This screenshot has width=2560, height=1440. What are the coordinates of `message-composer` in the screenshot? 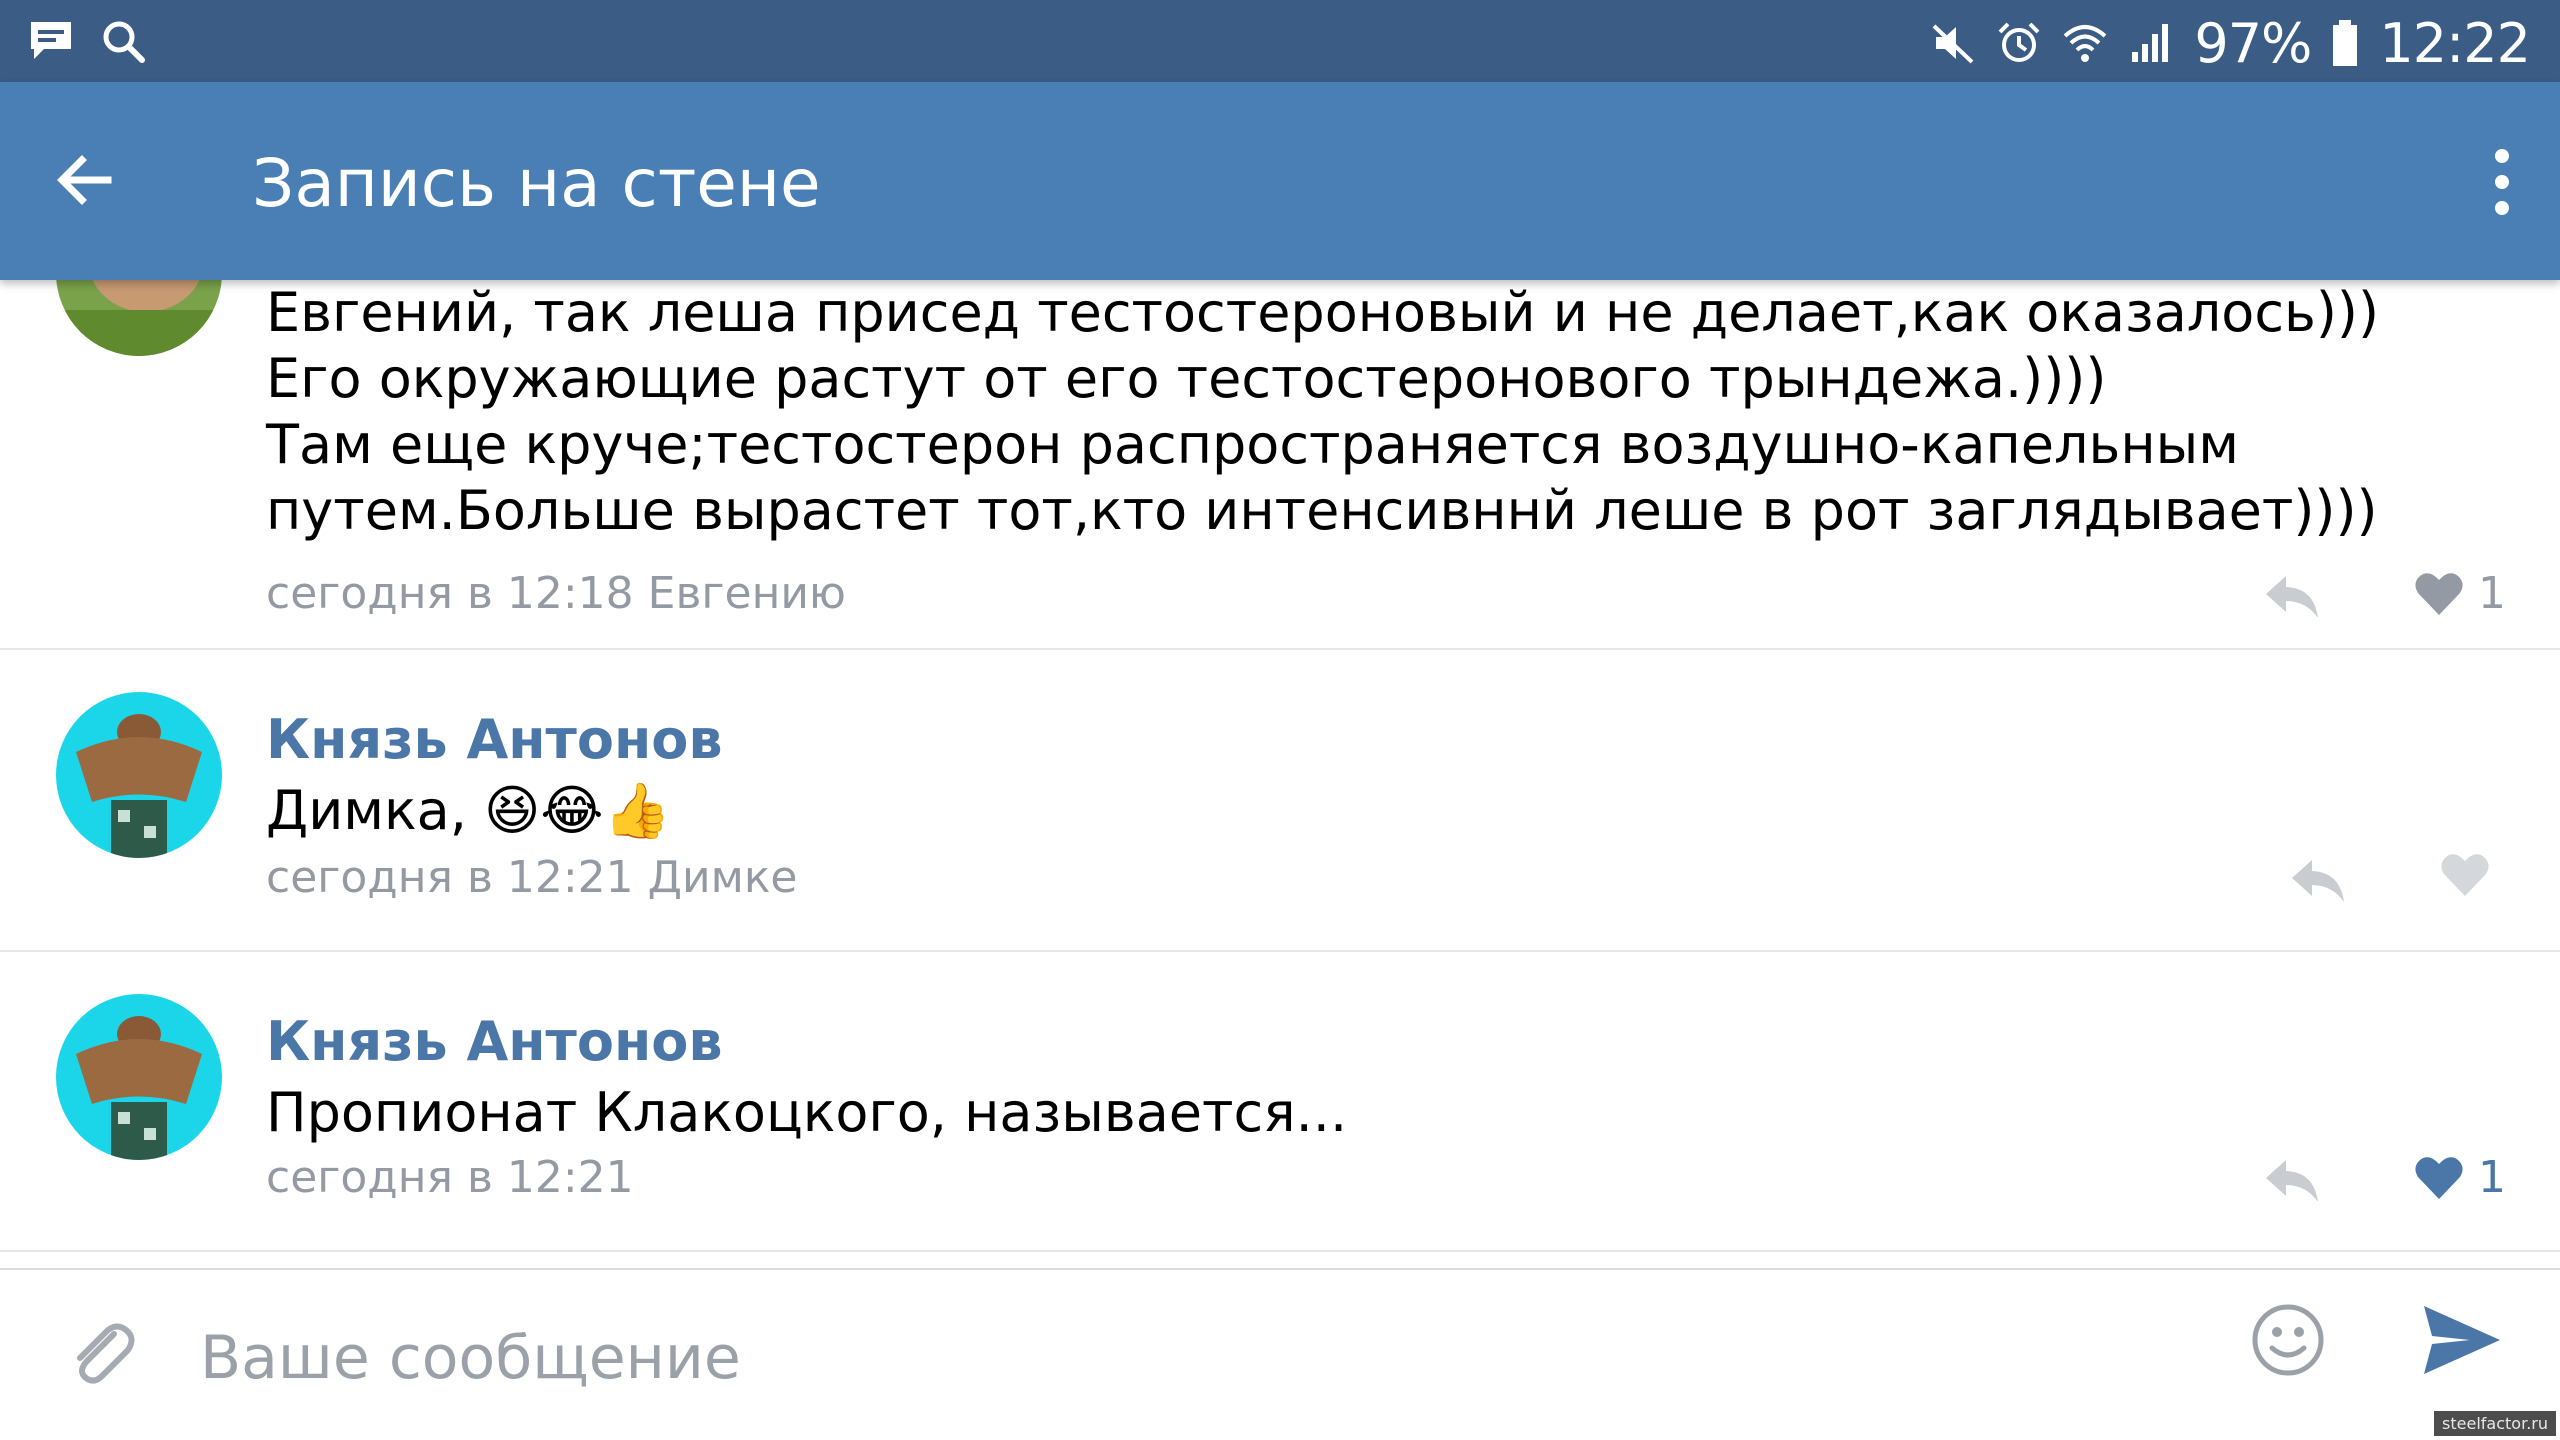 It's located at (1280, 1354).